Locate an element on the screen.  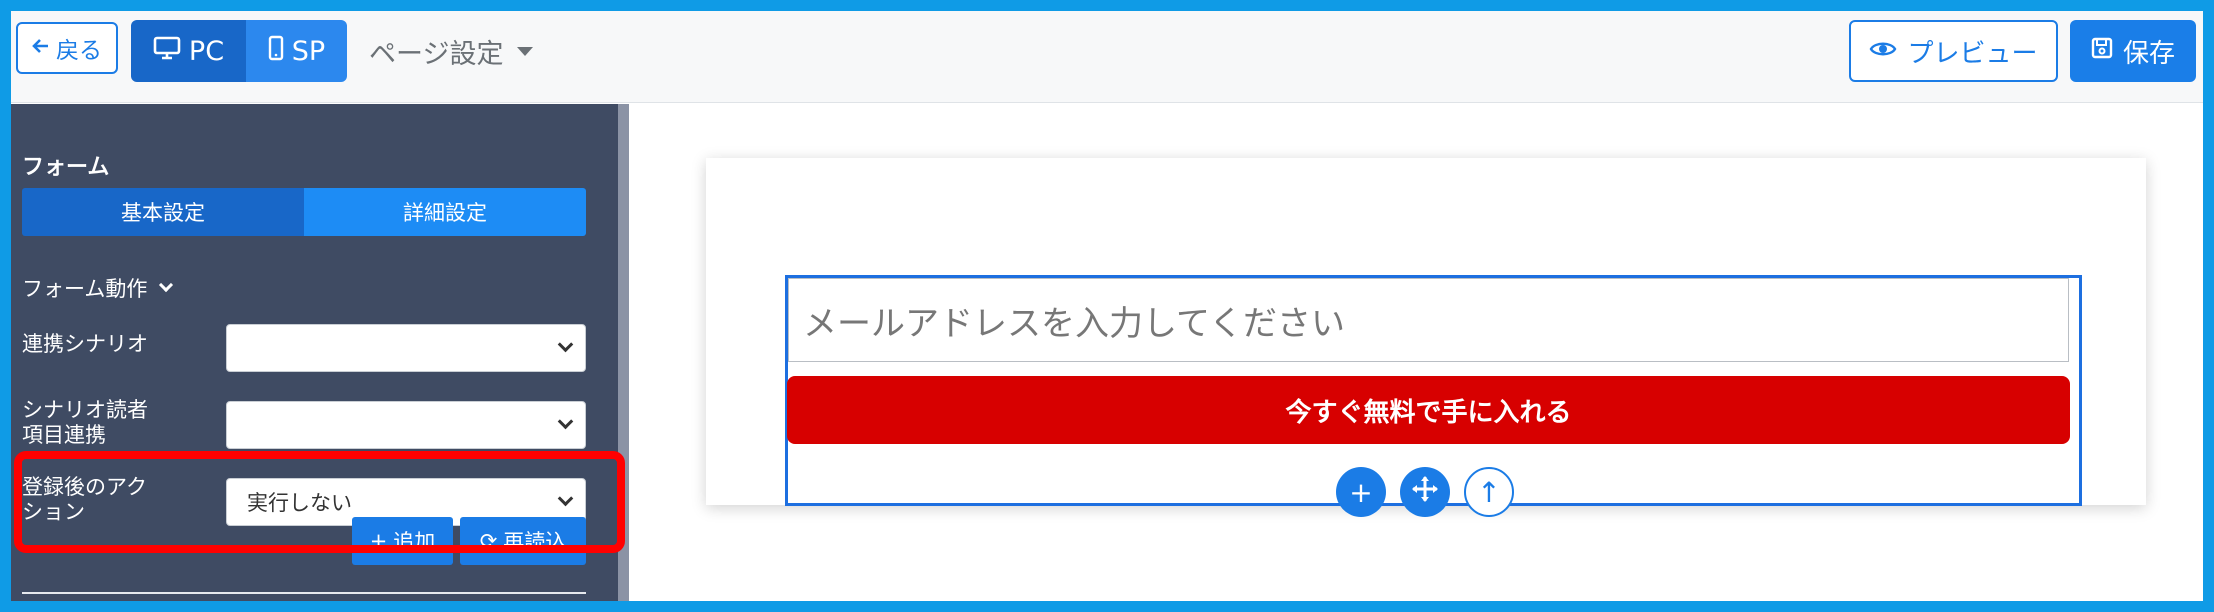
preview-button: プレビュー is located at coordinates (1953, 51).